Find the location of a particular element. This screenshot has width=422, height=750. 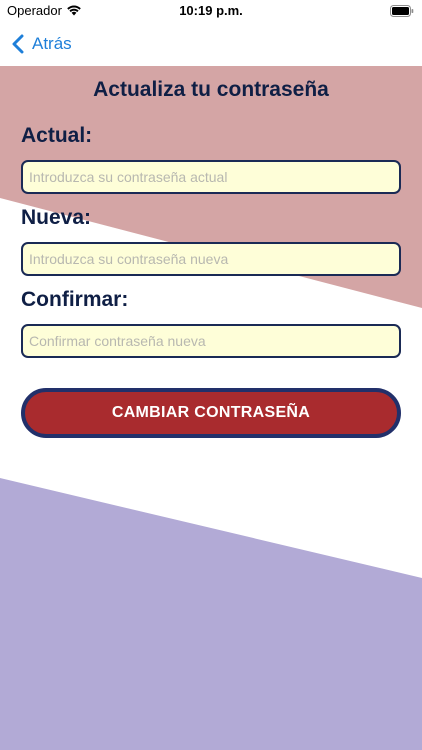

current-password-label: Actual: is located at coordinates (57, 135).